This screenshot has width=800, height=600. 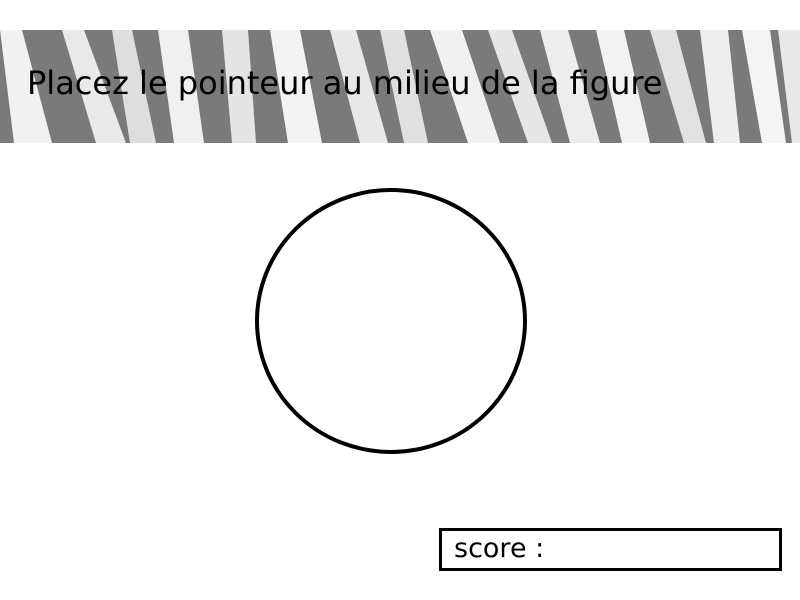 What do you see at coordinates (610, 549) in the screenshot?
I see `score-box: score :` at bounding box center [610, 549].